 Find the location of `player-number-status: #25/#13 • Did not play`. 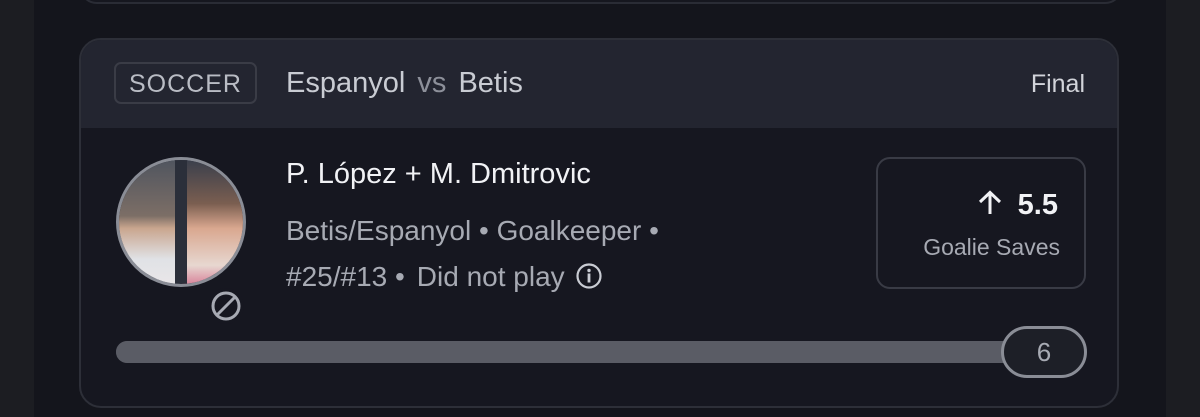

player-number-status: #25/#13 • Did not play is located at coordinates (444, 279).